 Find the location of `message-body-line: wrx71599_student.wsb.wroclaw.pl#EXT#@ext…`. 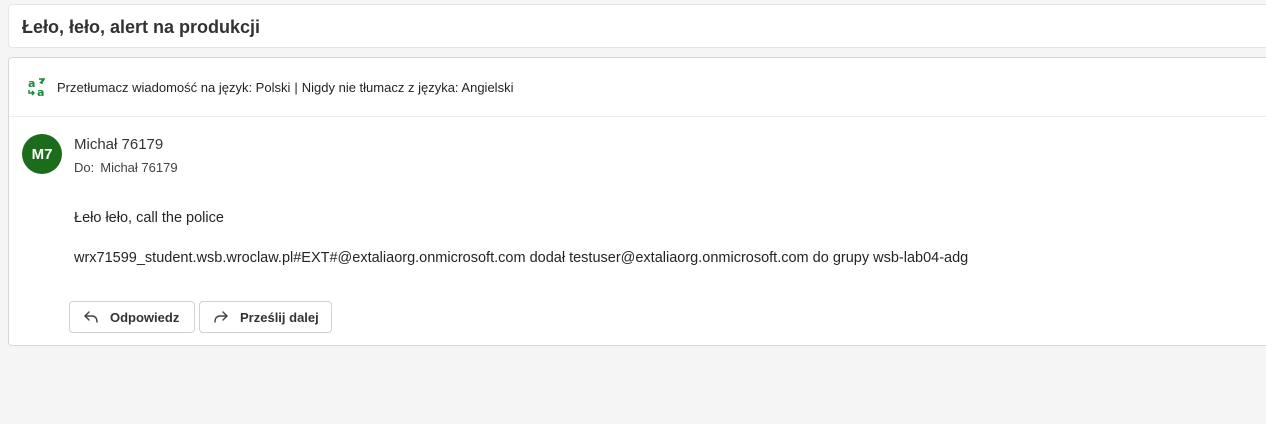

message-body-line: wrx71599_student.wsb.wroclaw.pl#EXT#@ext… is located at coordinates (521, 258).